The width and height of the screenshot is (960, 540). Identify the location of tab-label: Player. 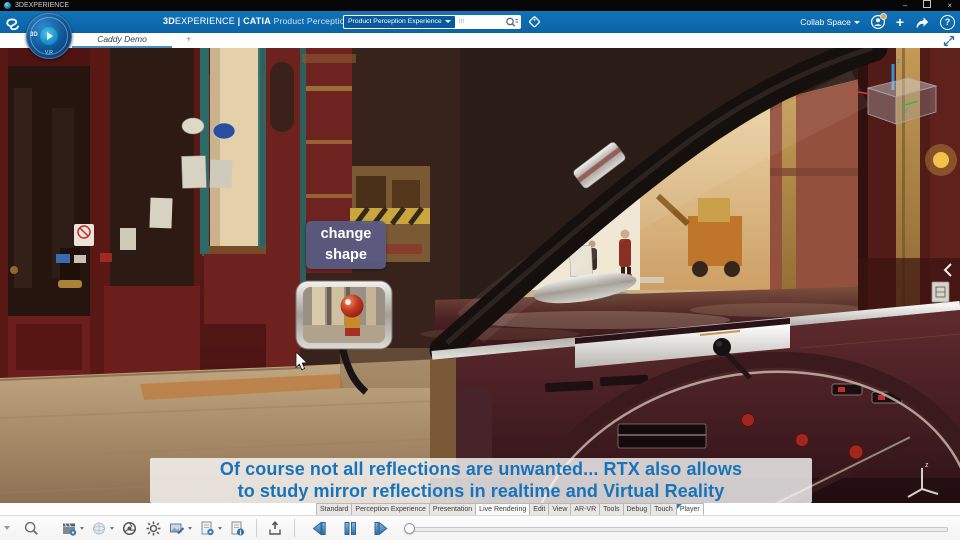
(689, 509).